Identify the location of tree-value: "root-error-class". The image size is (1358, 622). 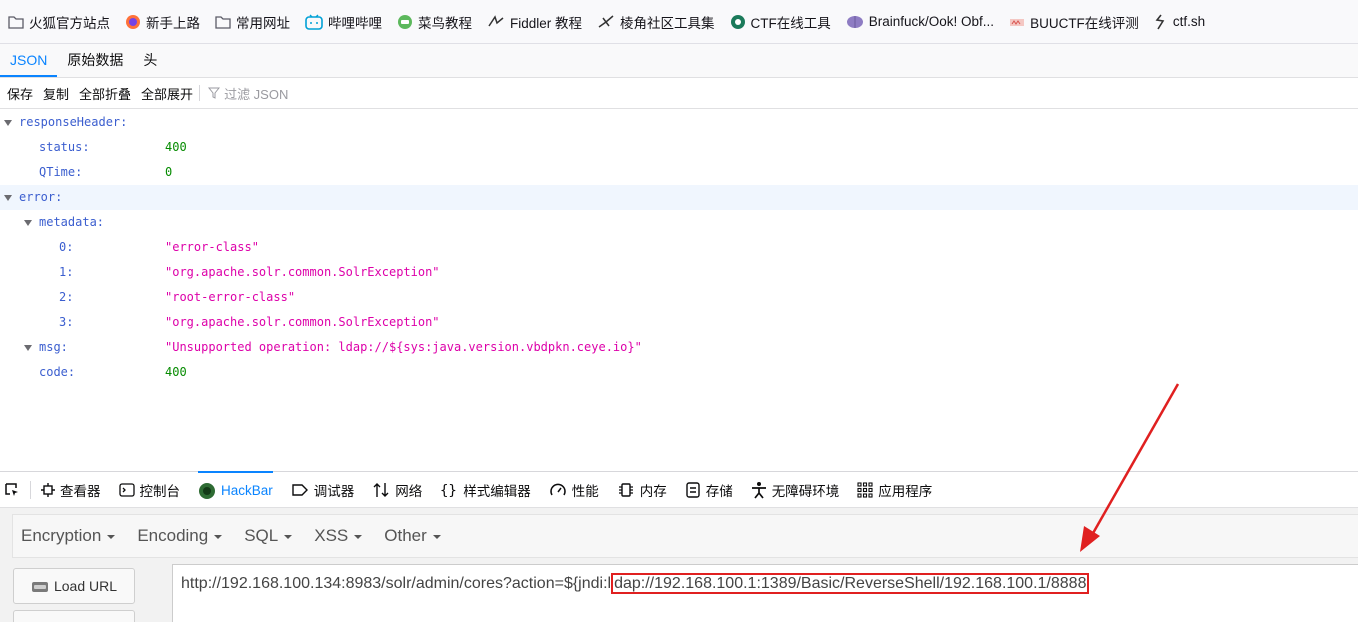
(230, 297).